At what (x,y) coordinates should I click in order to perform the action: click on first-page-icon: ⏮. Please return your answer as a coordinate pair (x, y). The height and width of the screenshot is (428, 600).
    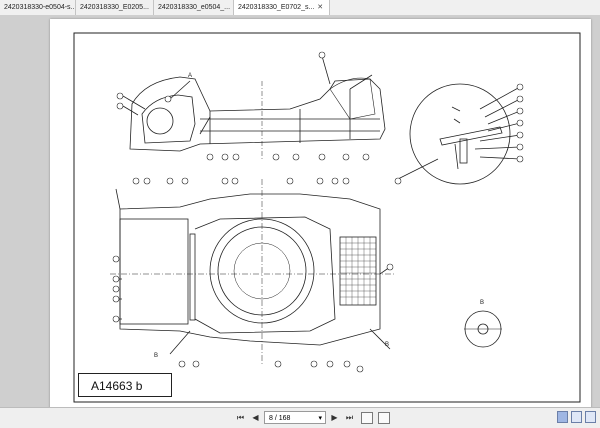
    Looking at the image, I should click on (240, 417).